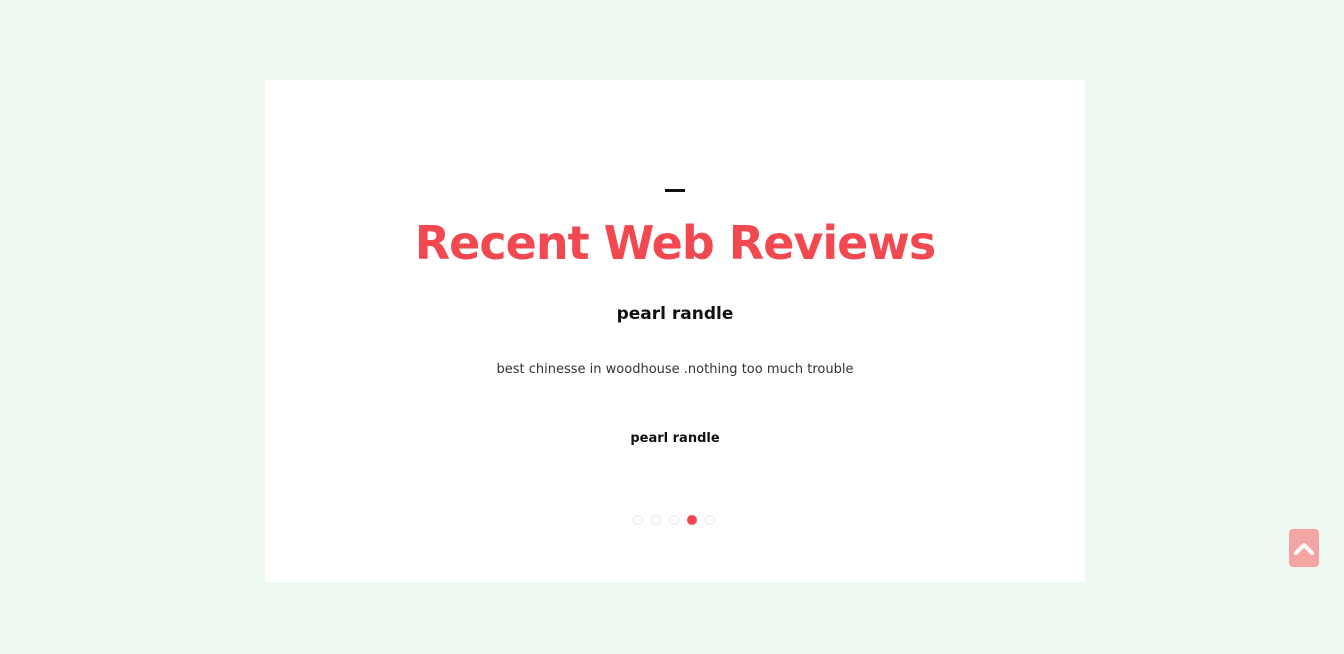  What do you see at coordinates (675, 190) in the screenshot?
I see `title-divider` at bounding box center [675, 190].